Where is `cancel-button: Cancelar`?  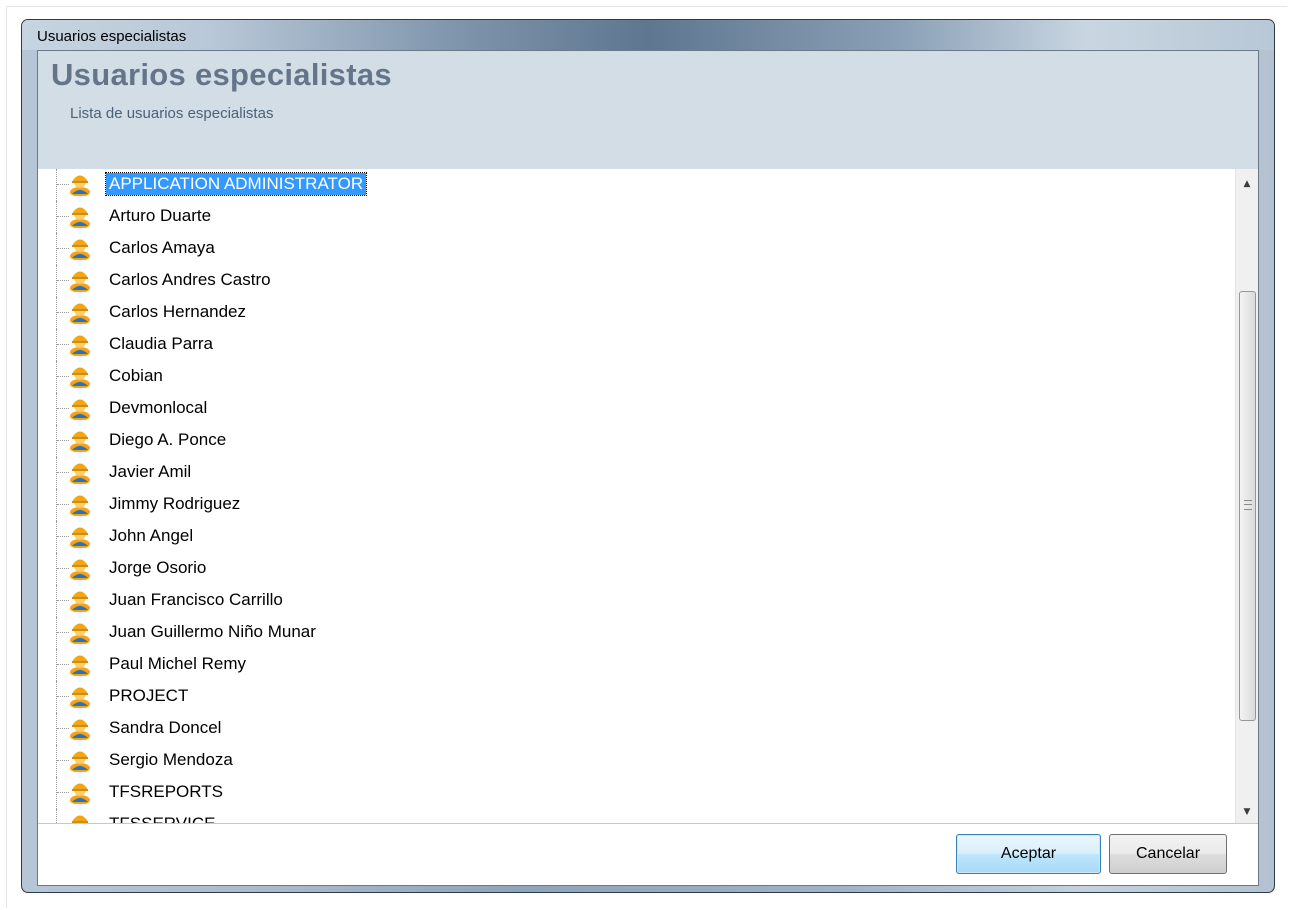
cancel-button: Cancelar is located at coordinates (1168, 854).